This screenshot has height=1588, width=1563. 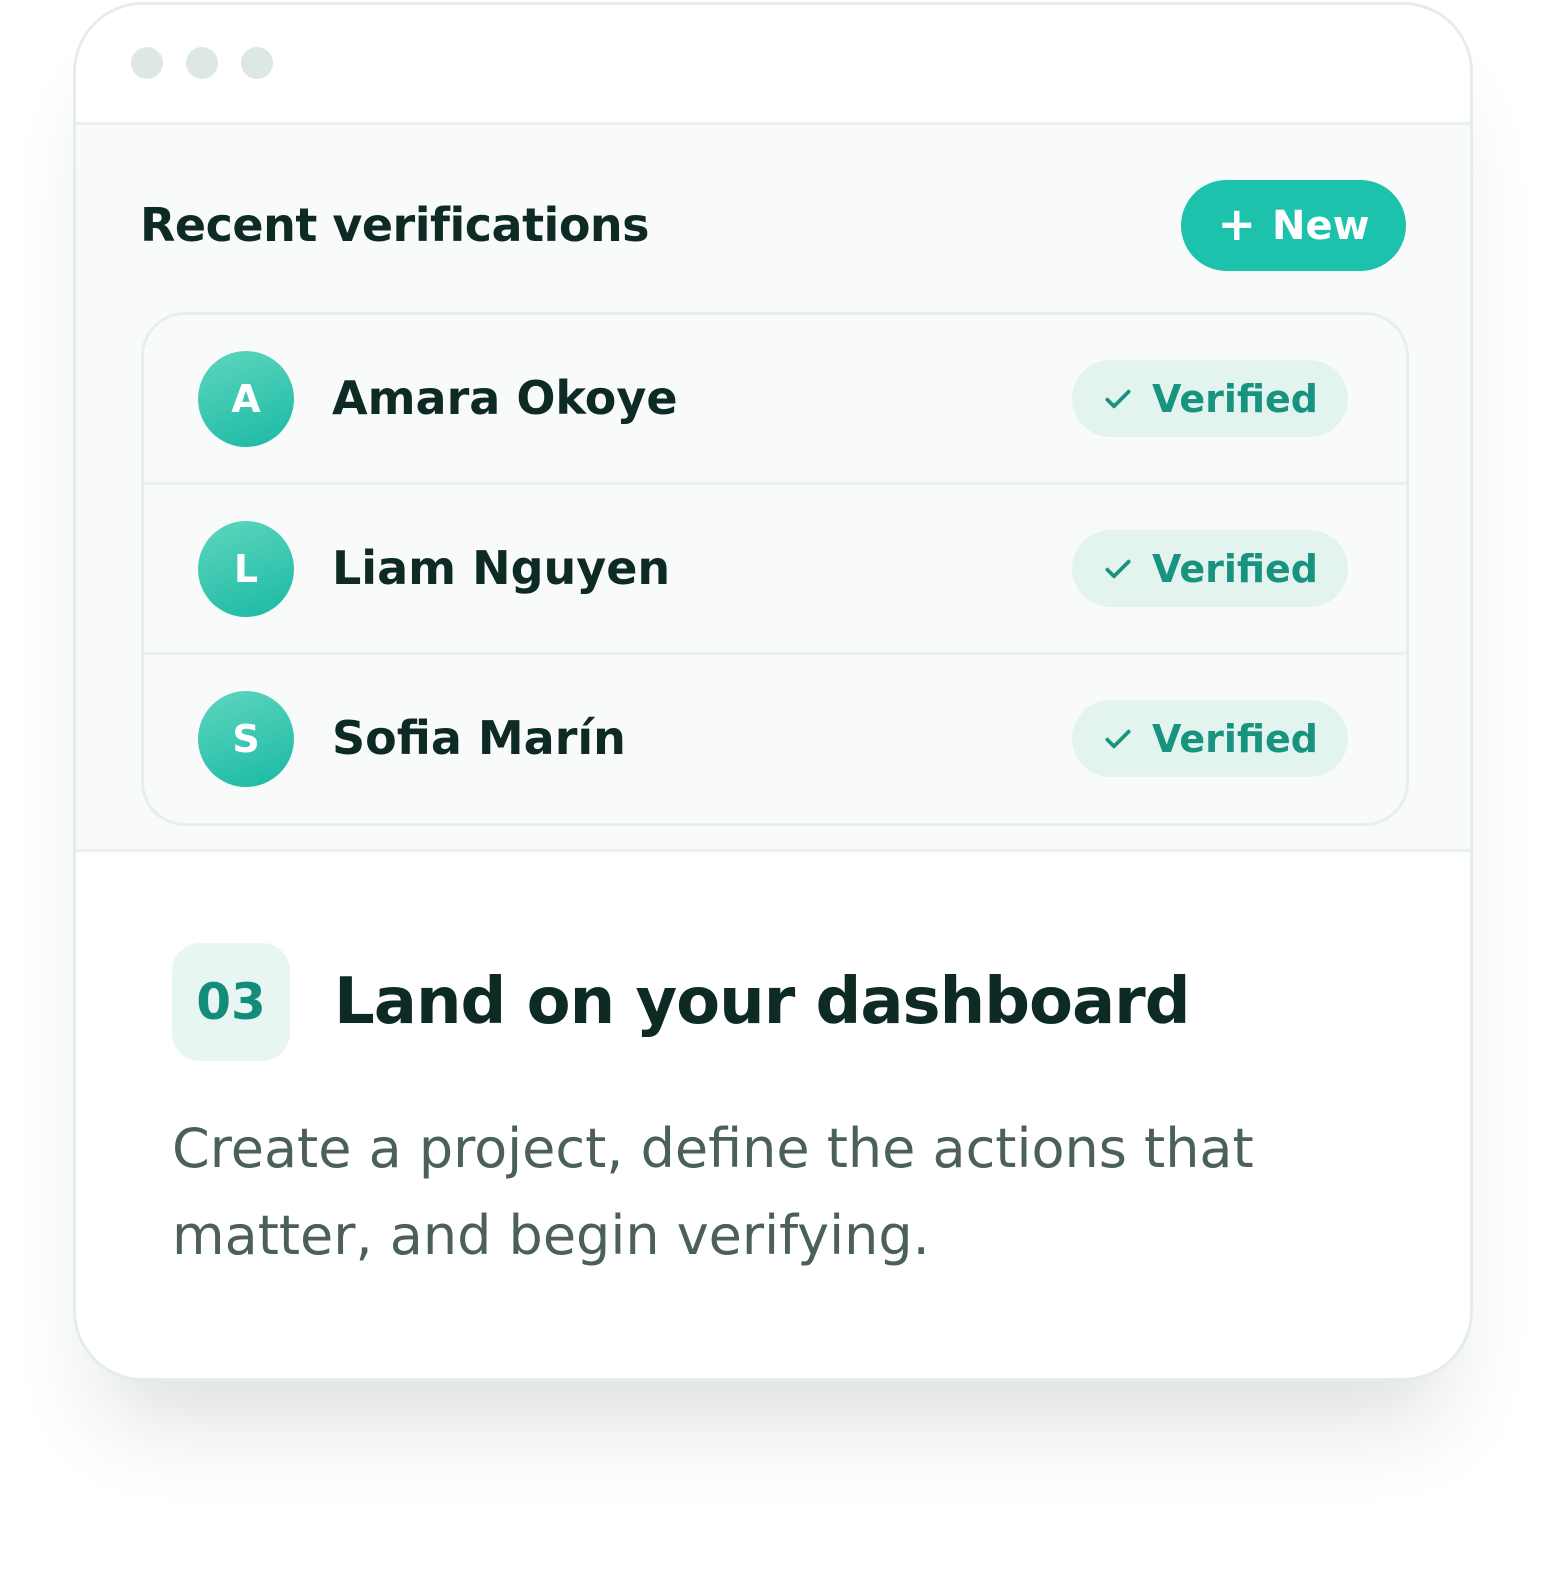 I want to click on list-item: S Sofia Marín Verified, so click(x=775, y=737).